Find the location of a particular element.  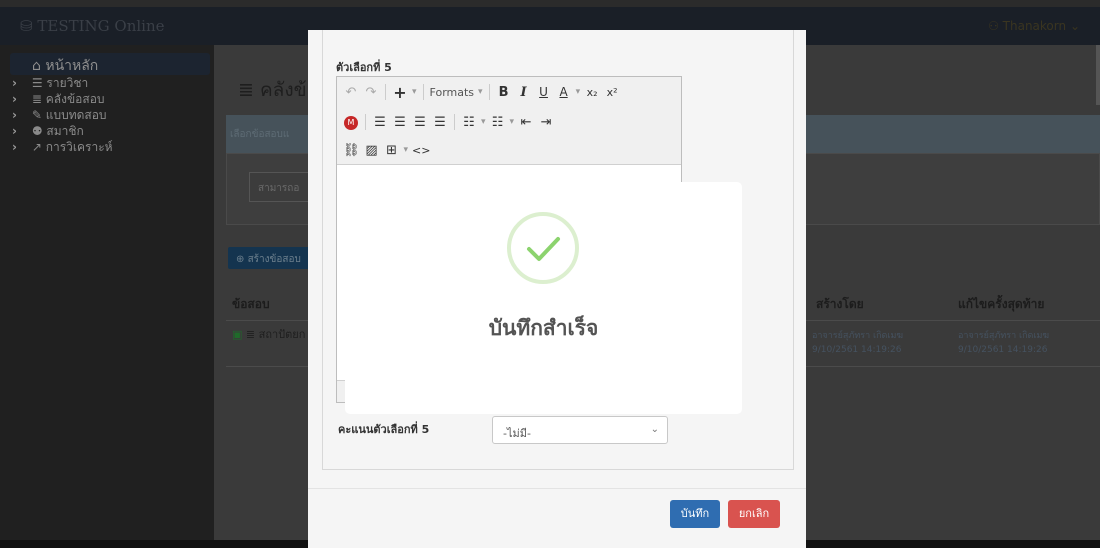

created-at: 9/10/2561 14:19:26 is located at coordinates (857, 350).